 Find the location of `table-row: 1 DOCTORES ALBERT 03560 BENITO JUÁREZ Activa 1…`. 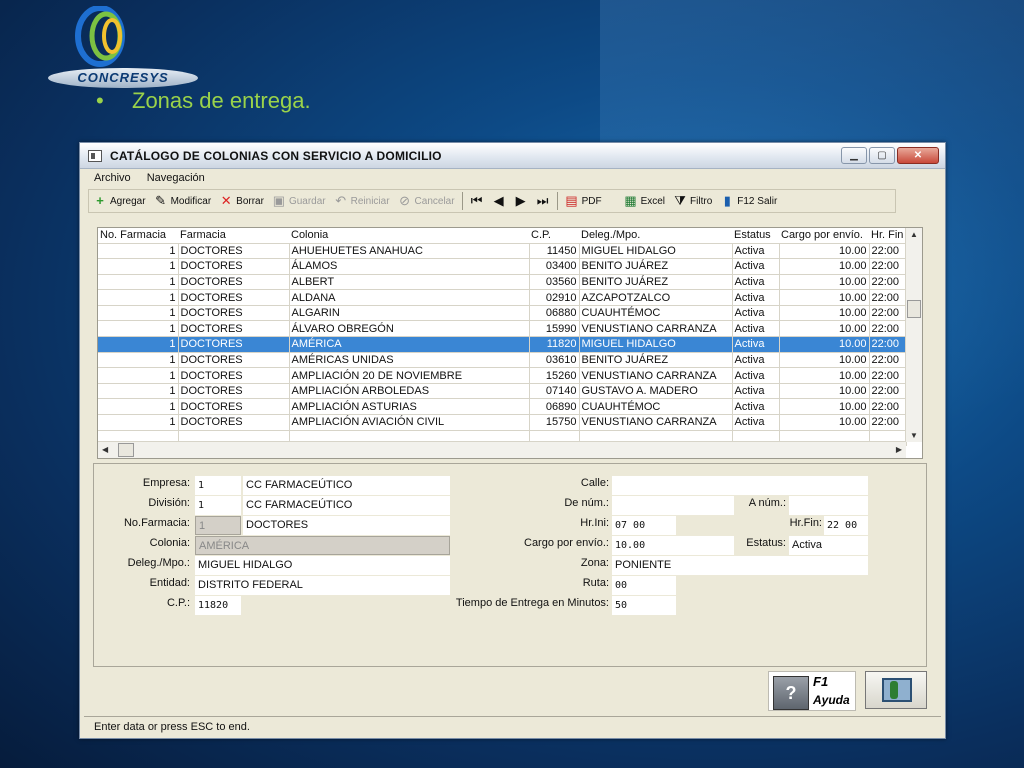

table-row: 1 DOCTORES ALBERT 03560 BENITO JUÁREZ Activa 1… is located at coordinates (502, 282).